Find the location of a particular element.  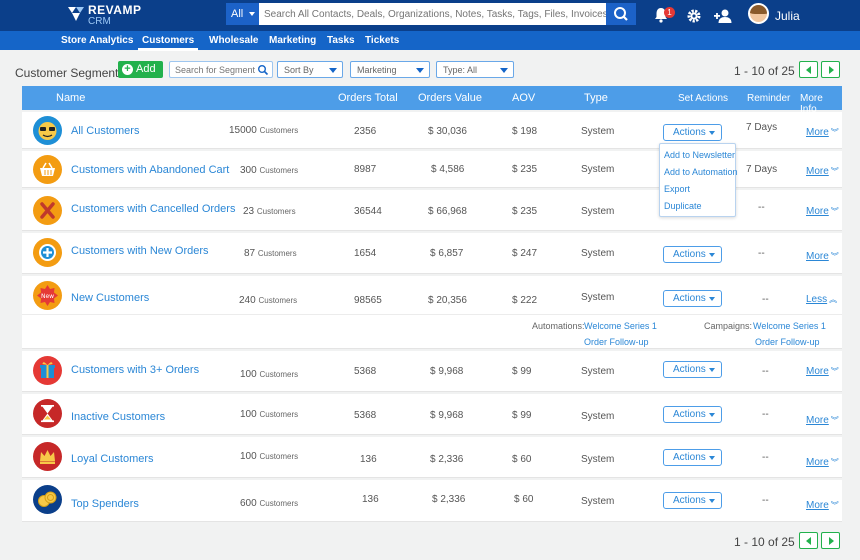

nav-wholesale: Wholesale is located at coordinates (233, 40).